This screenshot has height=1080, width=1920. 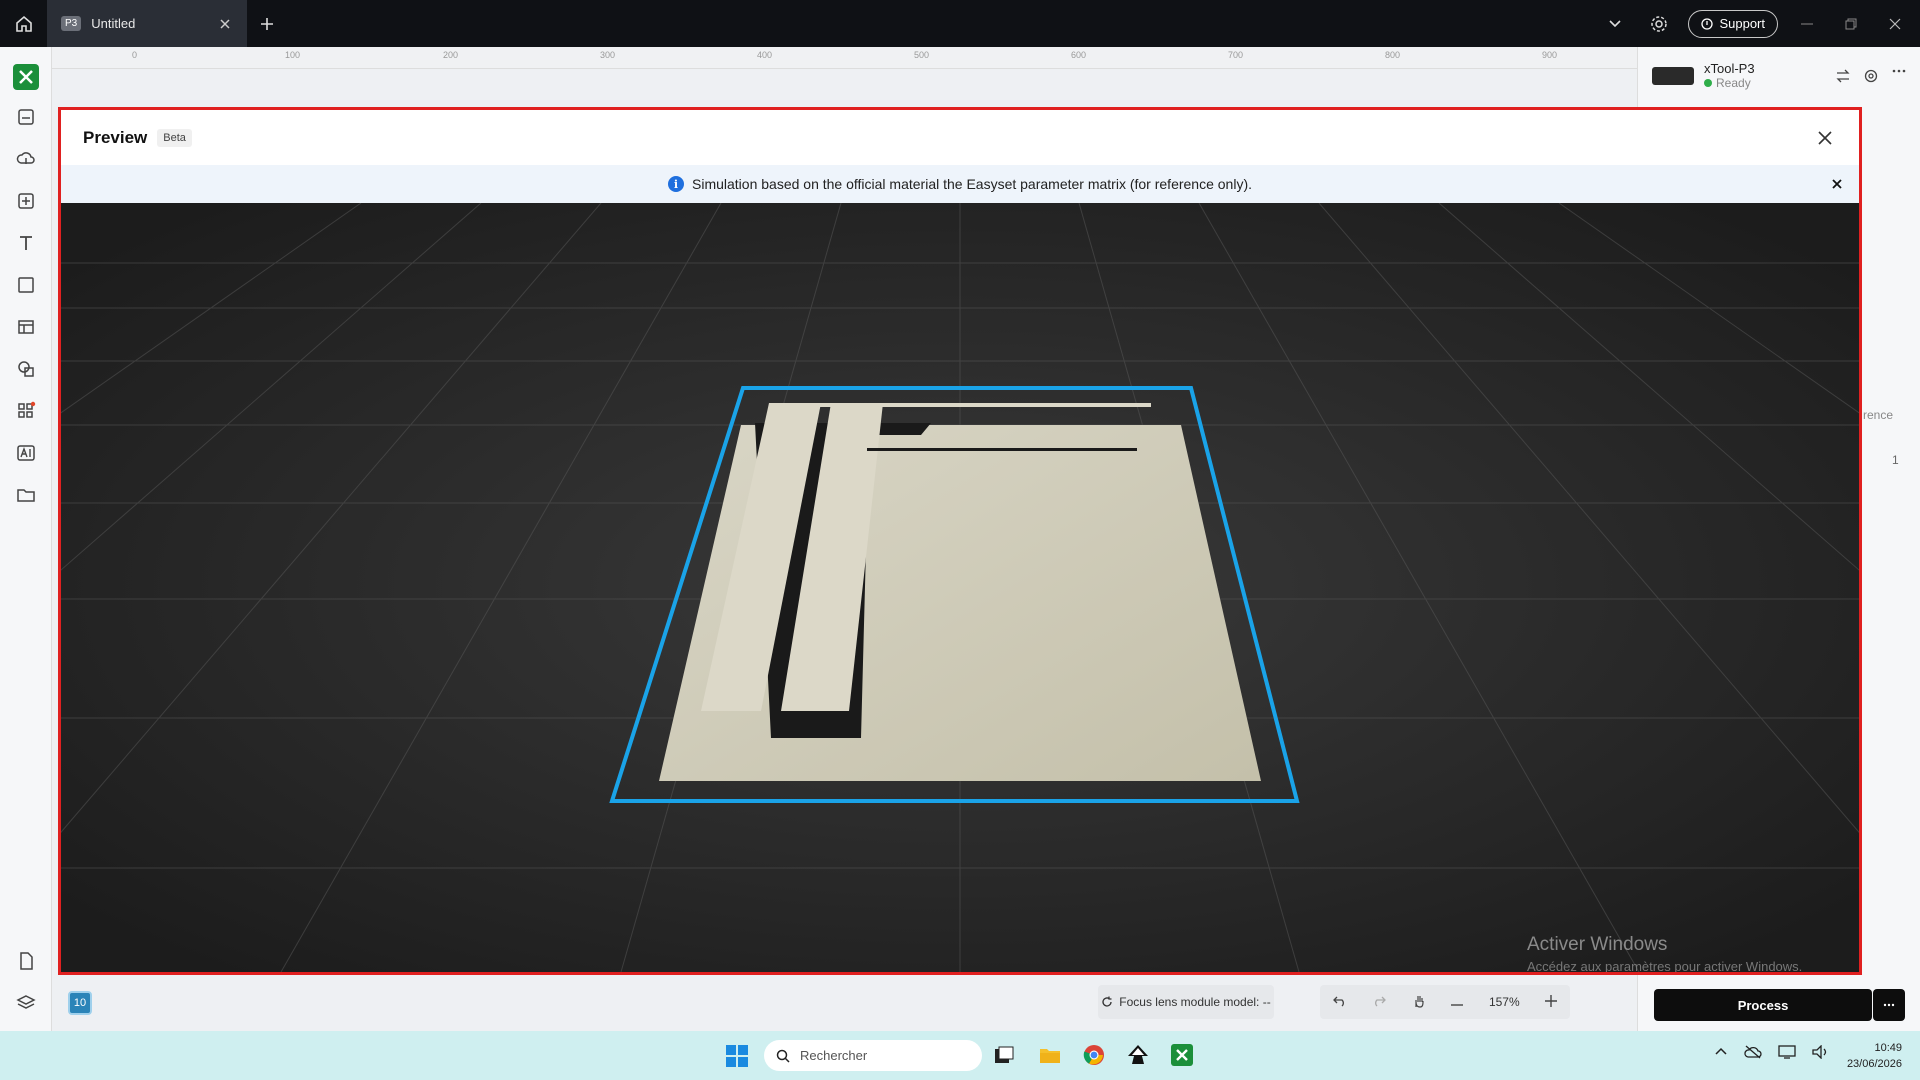 What do you see at coordinates (147, 23) in the screenshot?
I see `document-tab: P3 Untitled` at bounding box center [147, 23].